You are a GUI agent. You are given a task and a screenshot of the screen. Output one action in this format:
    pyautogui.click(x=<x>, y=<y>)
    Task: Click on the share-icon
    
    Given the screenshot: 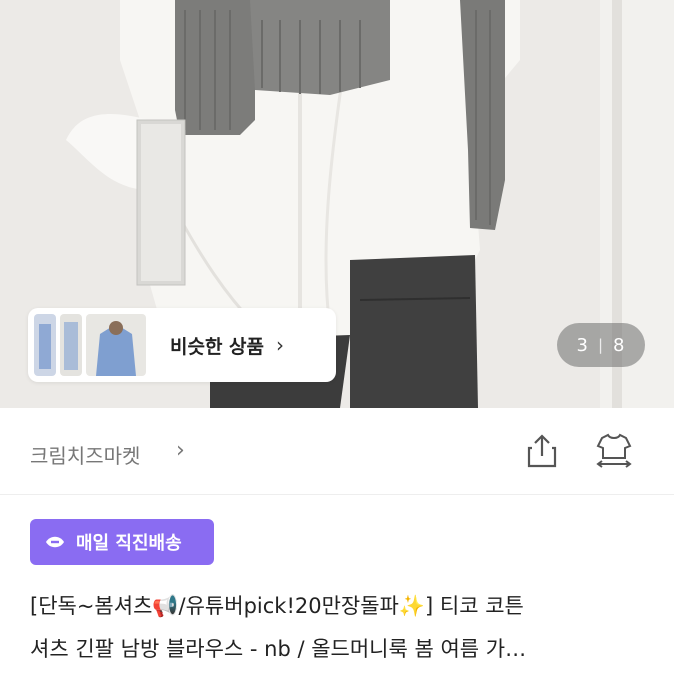 What is the action you would take?
    pyautogui.click(x=542, y=451)
    